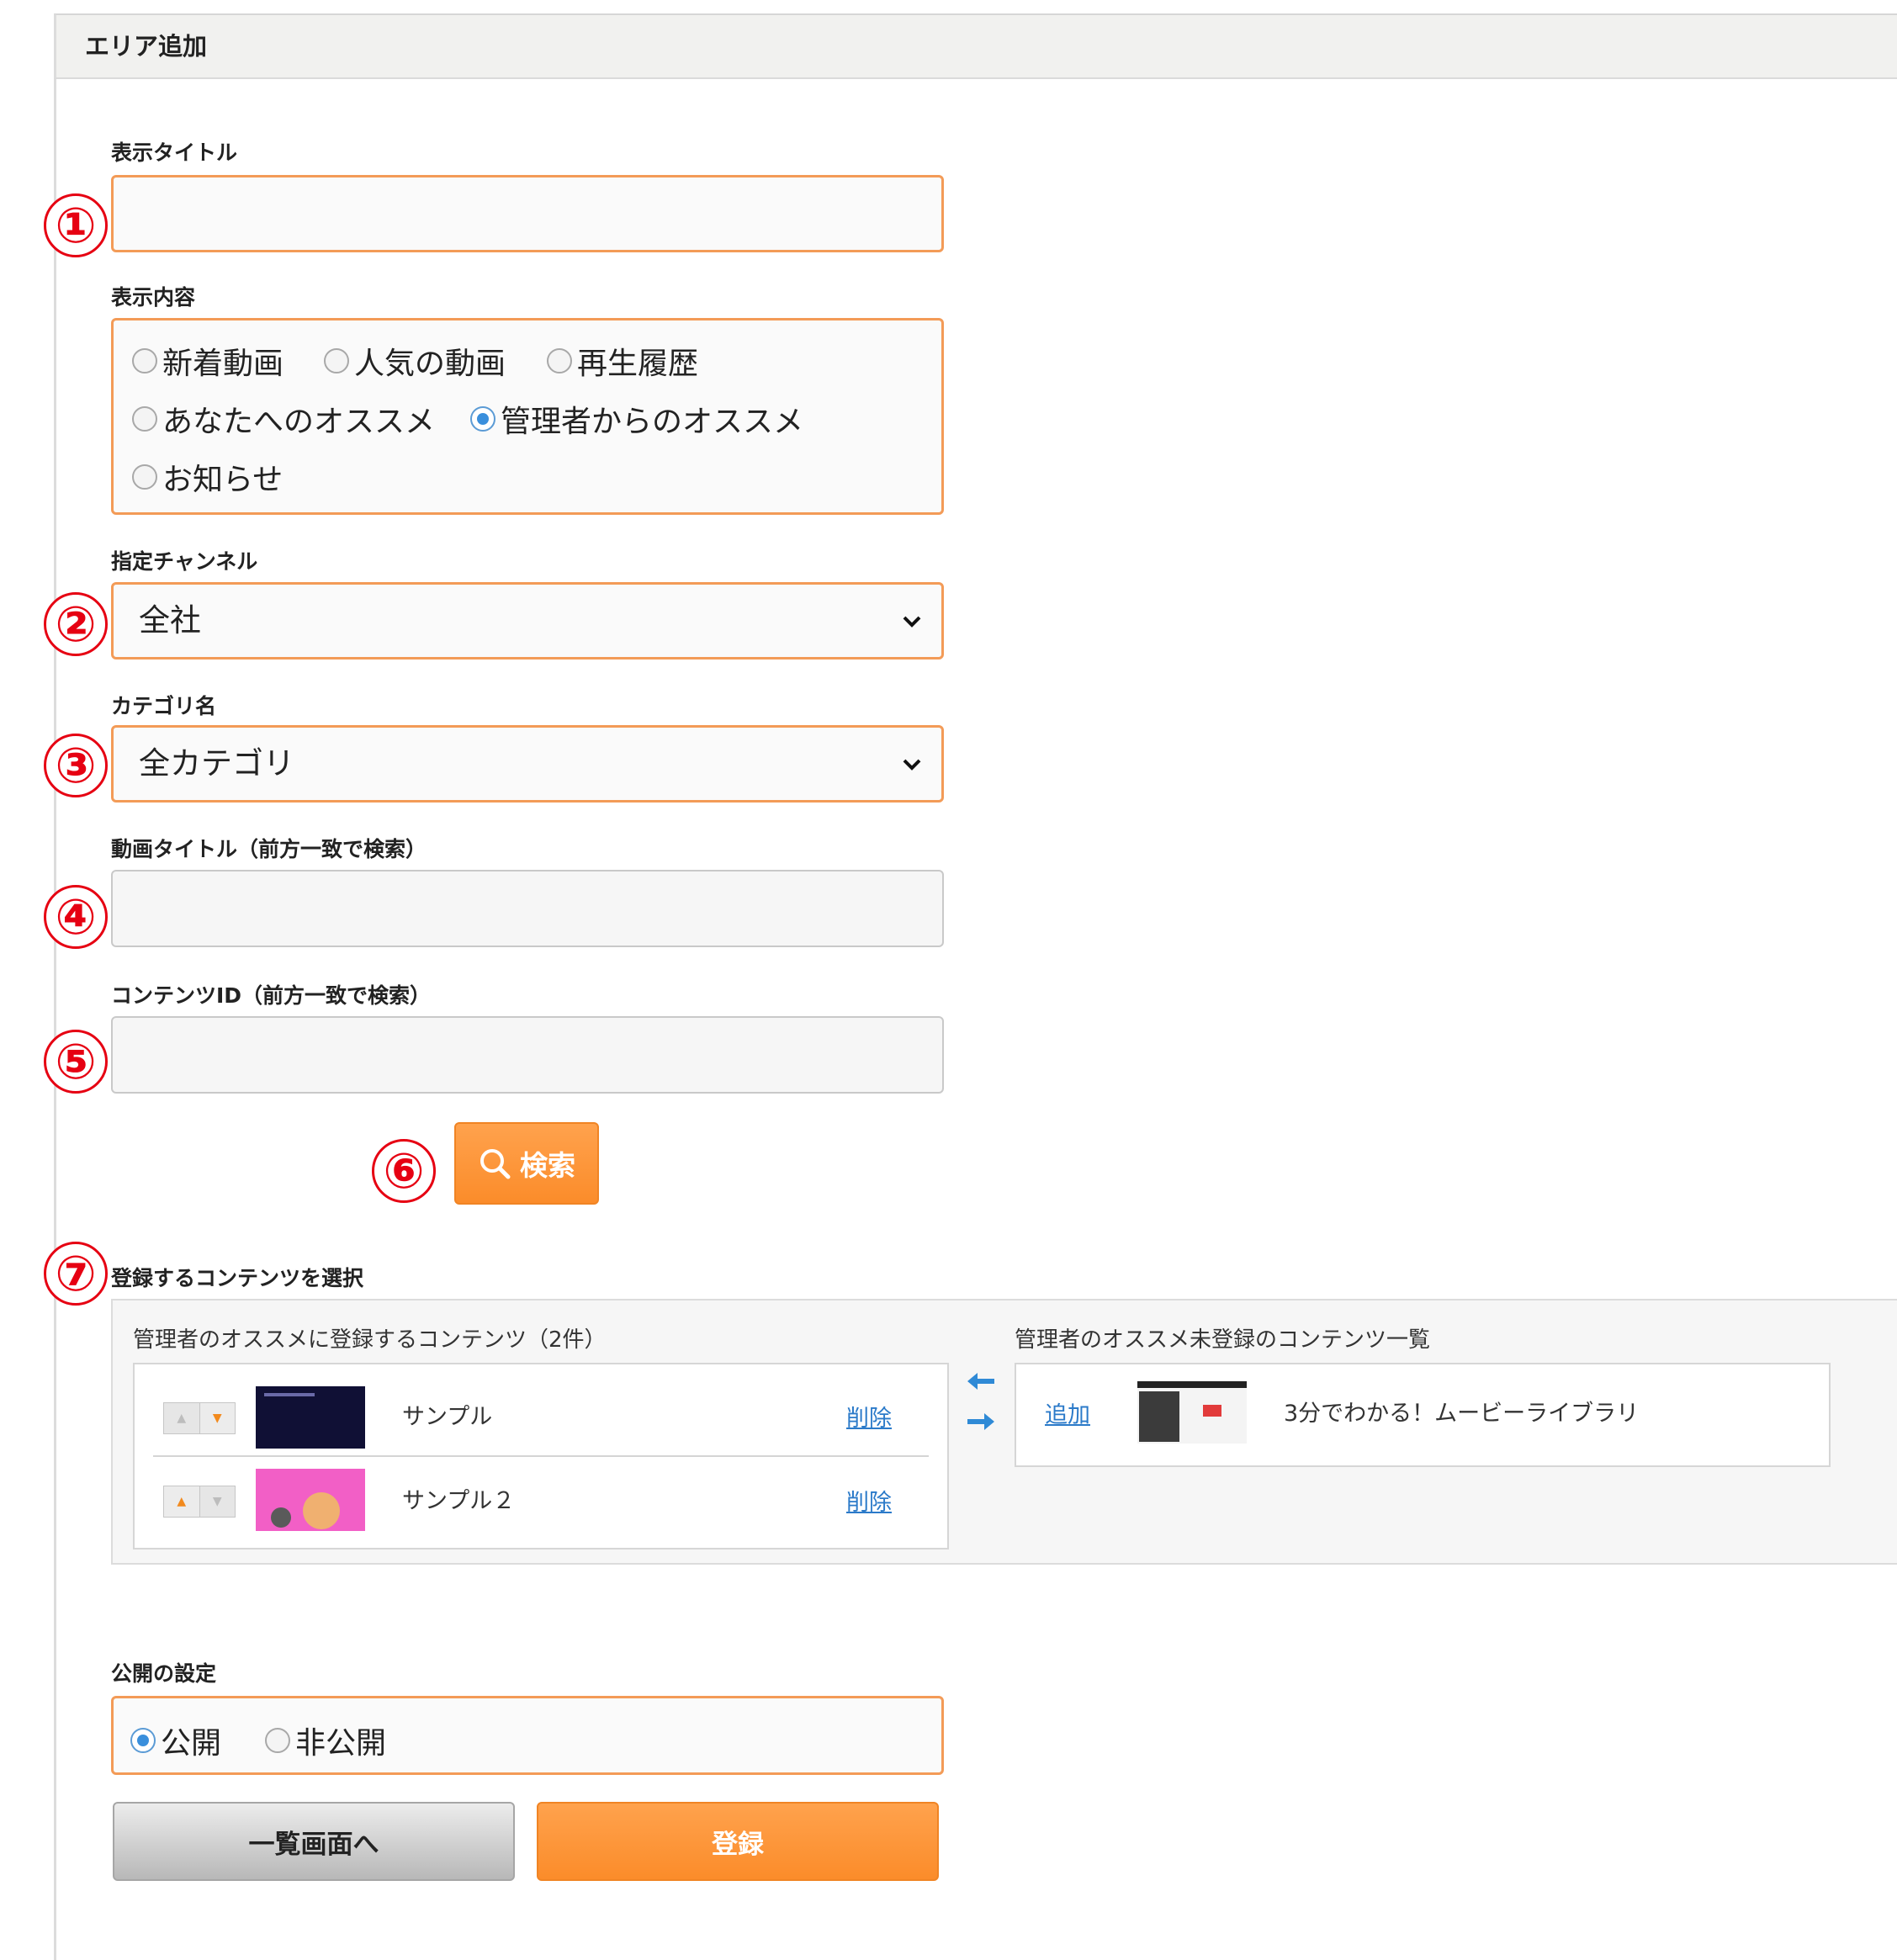  I want to click on video-title-input, so click(527, 908).